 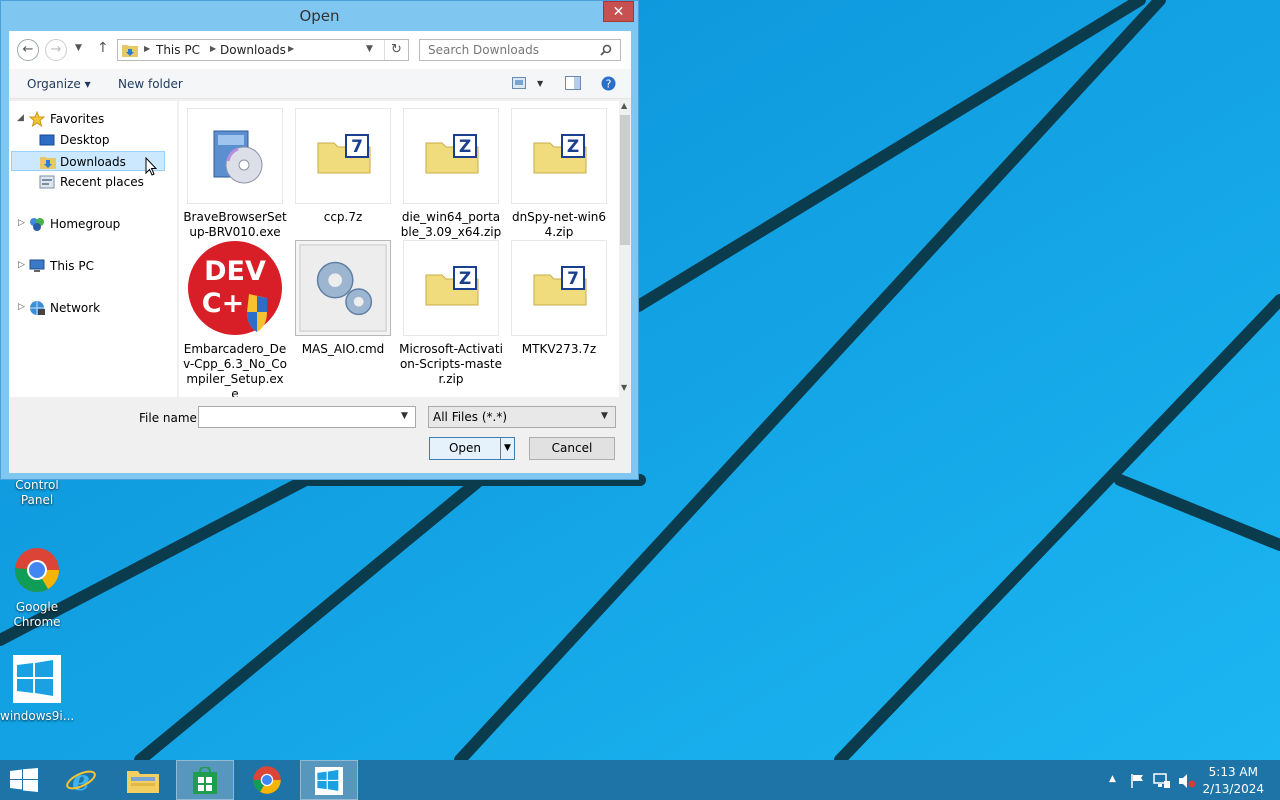 I want to click on address-dropdown-icon: ▼, so click(x=369, y=49).